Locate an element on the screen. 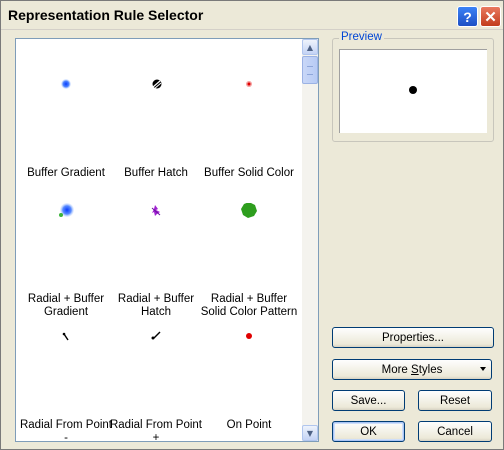  more-styles-dropdown-button: More Styles is located at coordinates (412, 369).